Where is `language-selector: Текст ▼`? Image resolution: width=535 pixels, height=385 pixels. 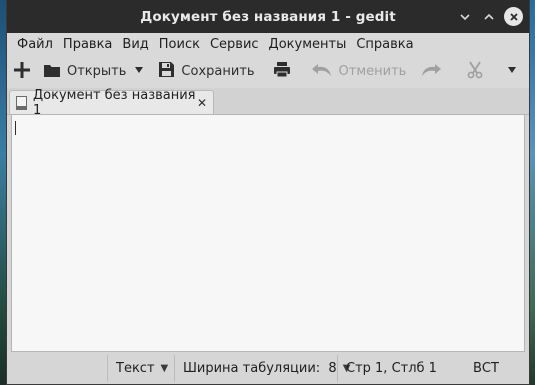 language-selector: Текст ▼ is located at coordinates (140, 368).